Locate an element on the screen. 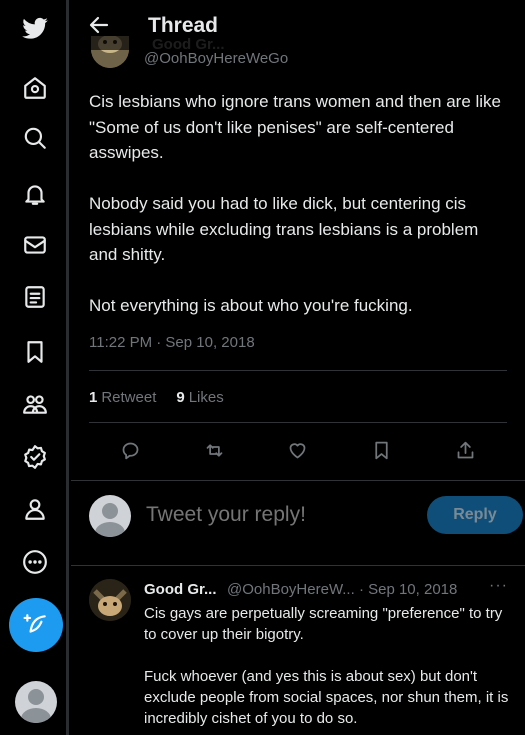  tweet-actions is located at coordinates (298, 450).